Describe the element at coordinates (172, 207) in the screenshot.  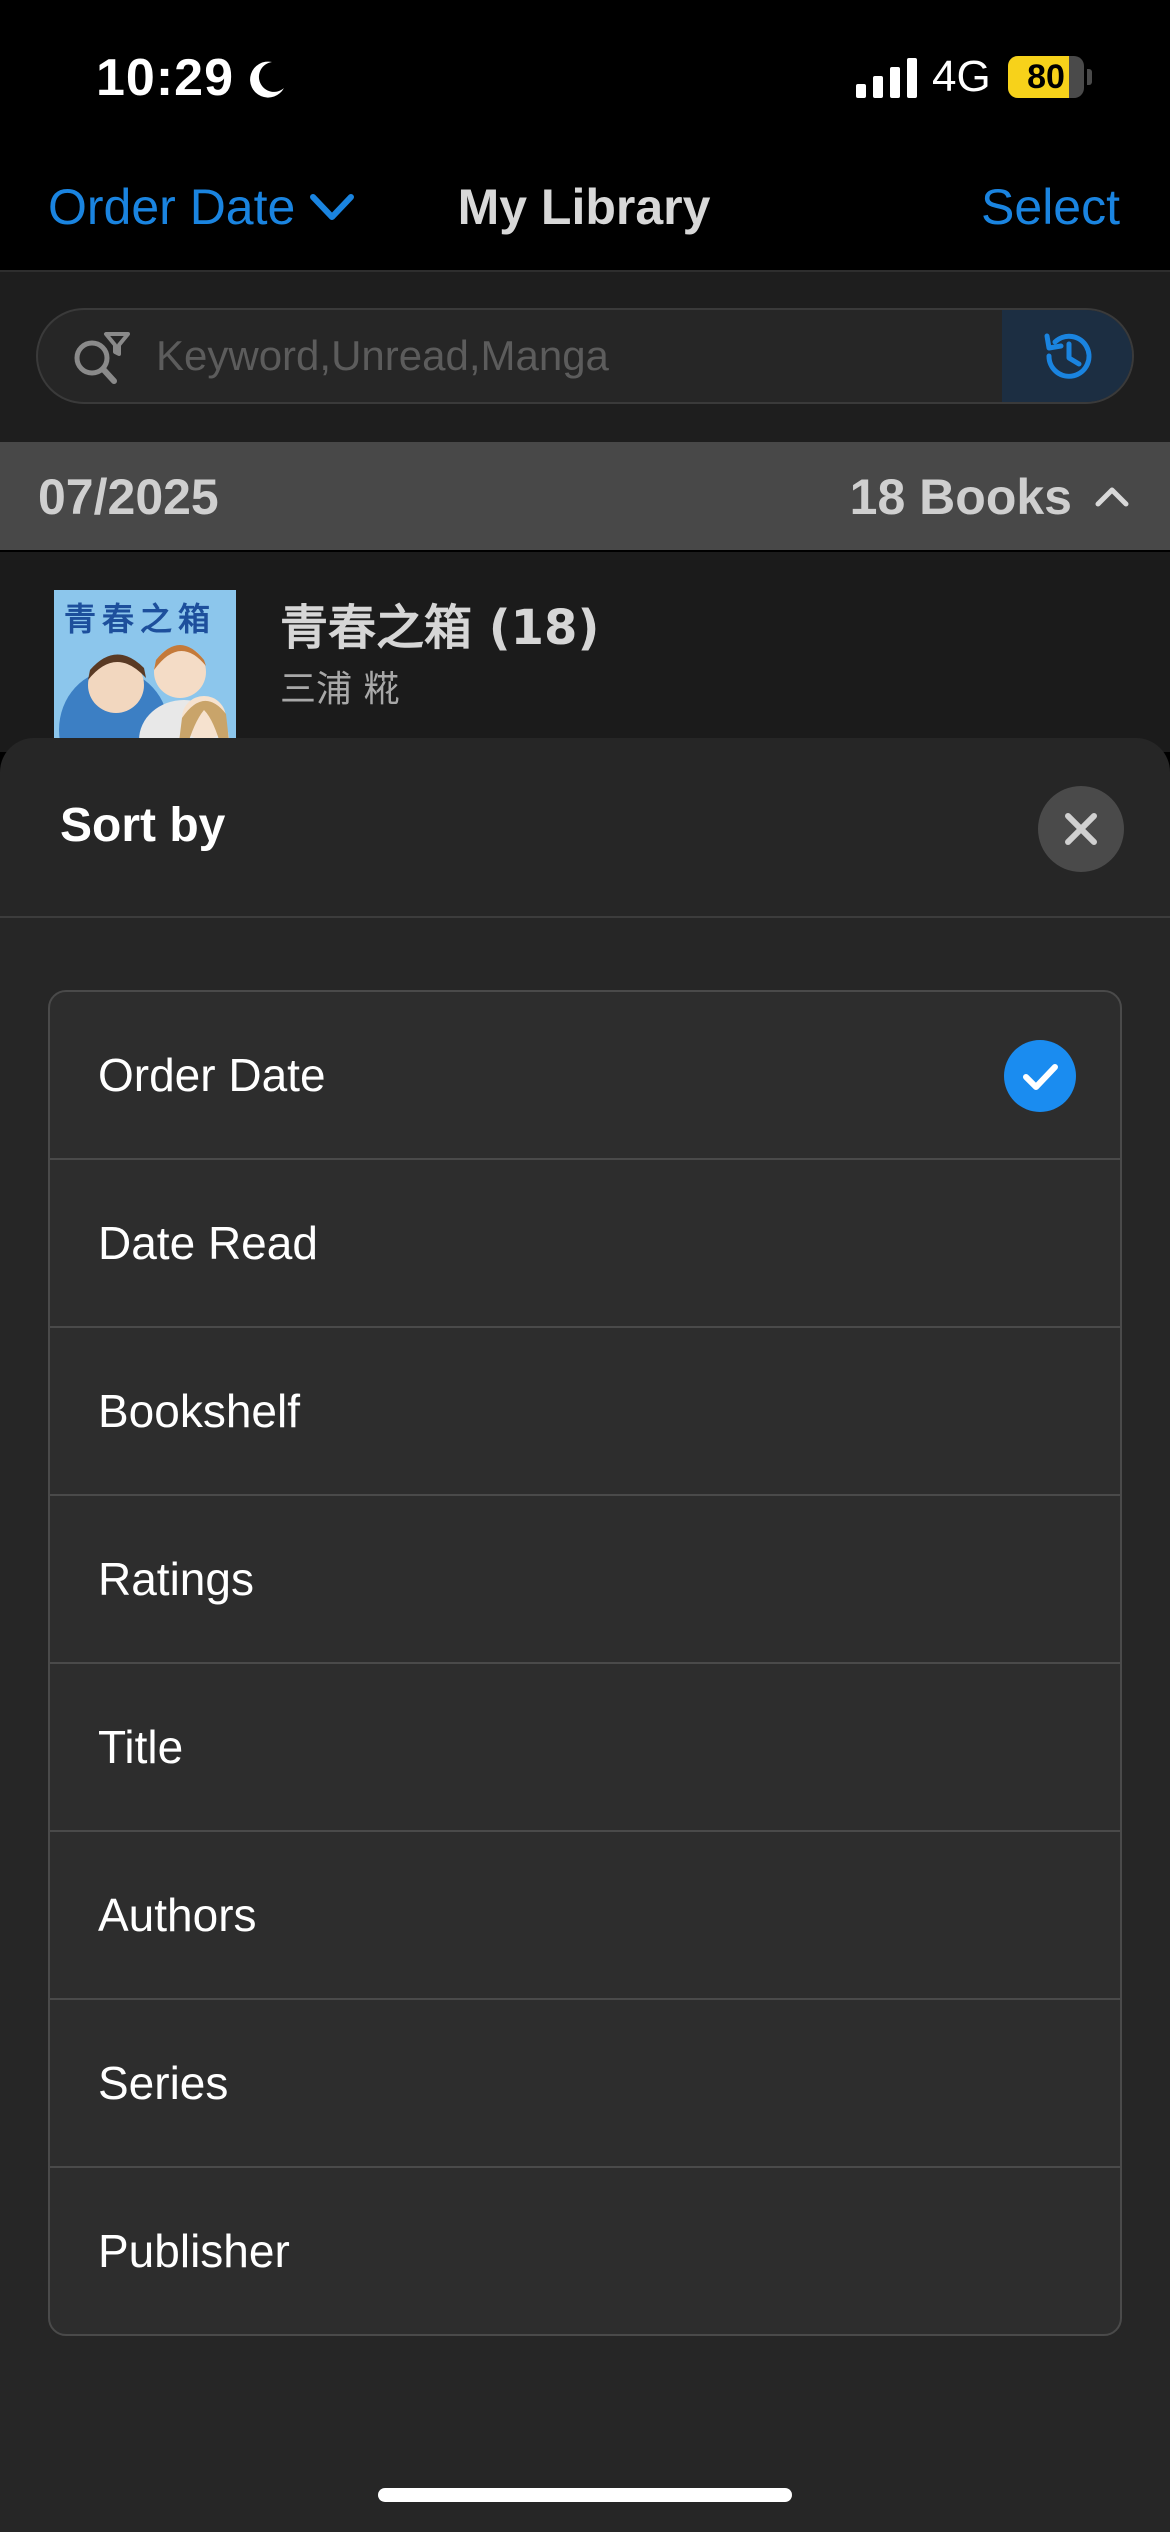
I see `sort-dropdown-label: Order Date` at that location.